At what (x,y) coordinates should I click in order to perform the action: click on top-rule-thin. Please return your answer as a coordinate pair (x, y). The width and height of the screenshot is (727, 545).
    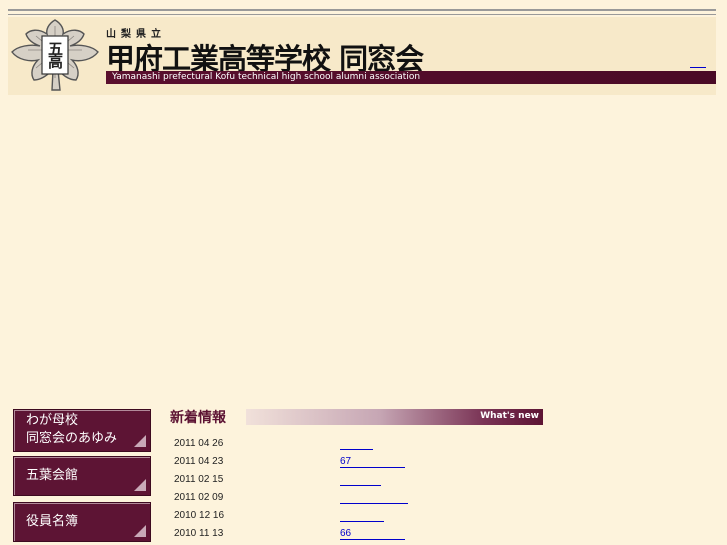
    Looking at the image, I should click on (362, 14).